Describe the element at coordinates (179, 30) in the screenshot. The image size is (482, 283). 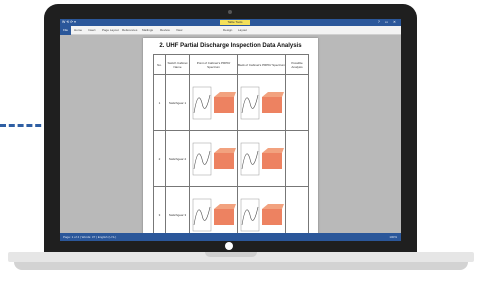
I see `tab-view: View` at that location.